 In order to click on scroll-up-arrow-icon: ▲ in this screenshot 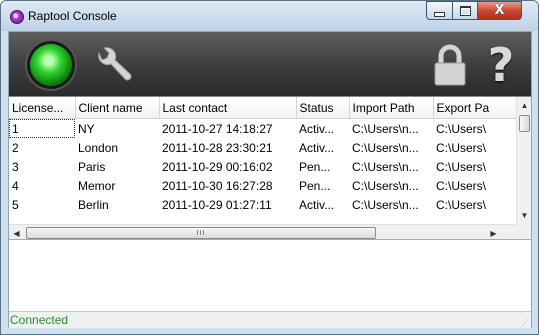, I will do `click(524, 105)`.